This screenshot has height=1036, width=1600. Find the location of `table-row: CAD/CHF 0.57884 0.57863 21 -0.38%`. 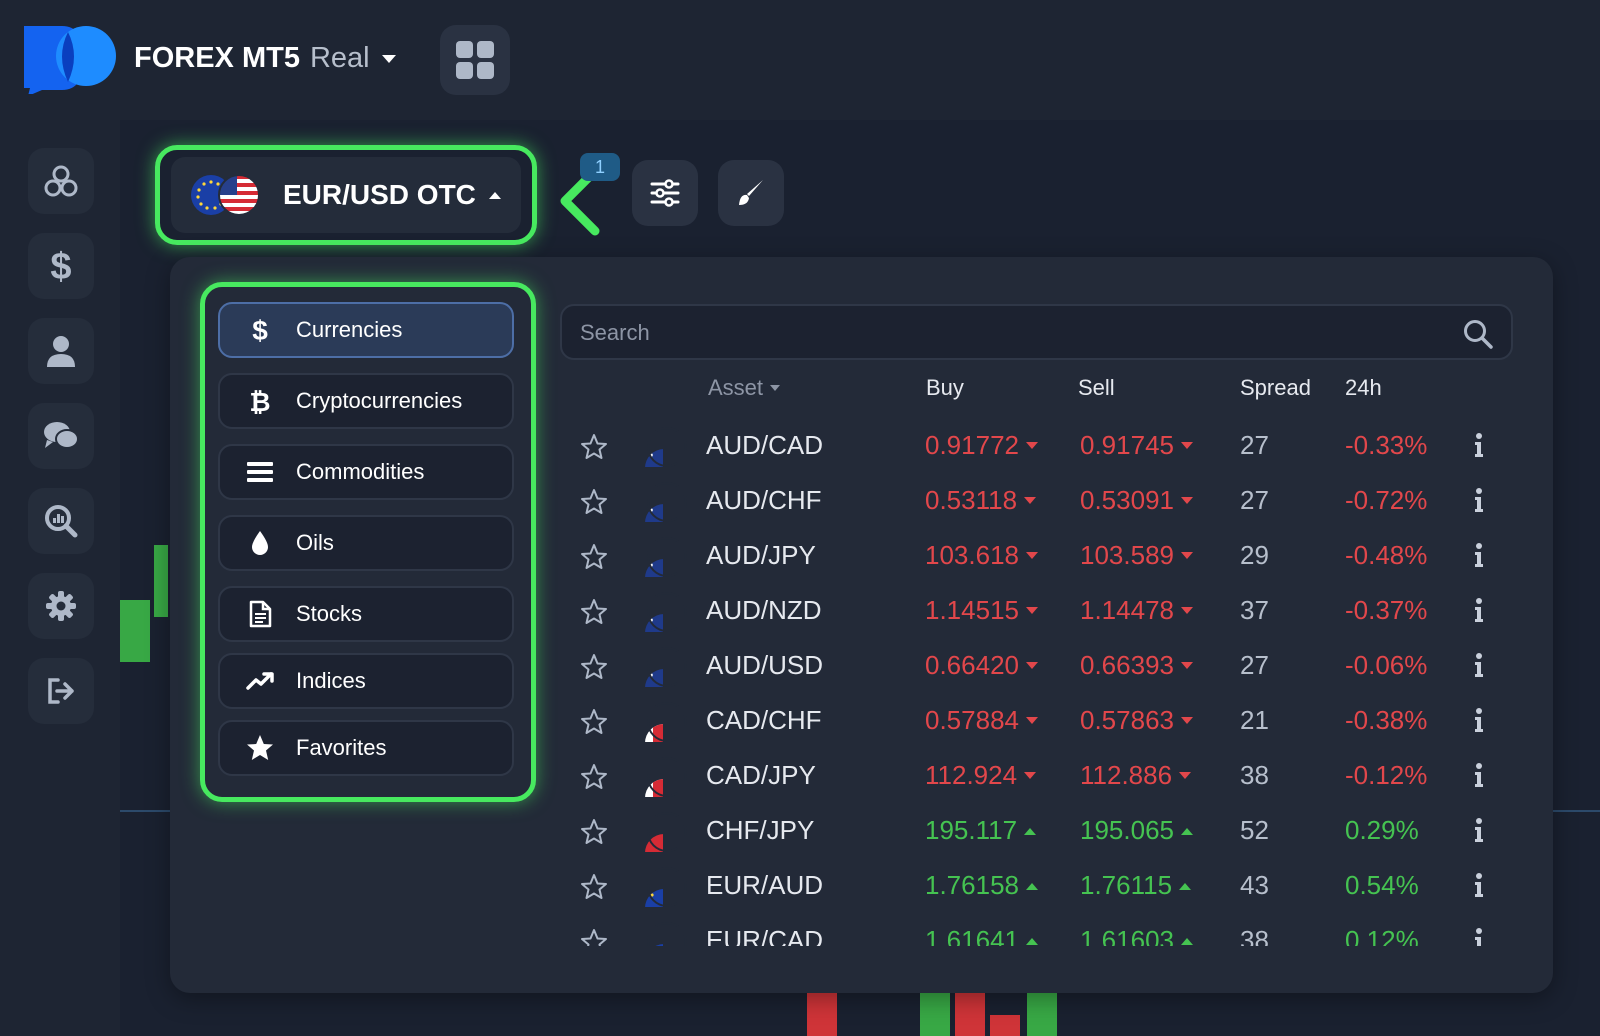

table-row: CAD/CHF 0.57884 0.57863 21 -0.38% is located at coordinates (1035, 721).